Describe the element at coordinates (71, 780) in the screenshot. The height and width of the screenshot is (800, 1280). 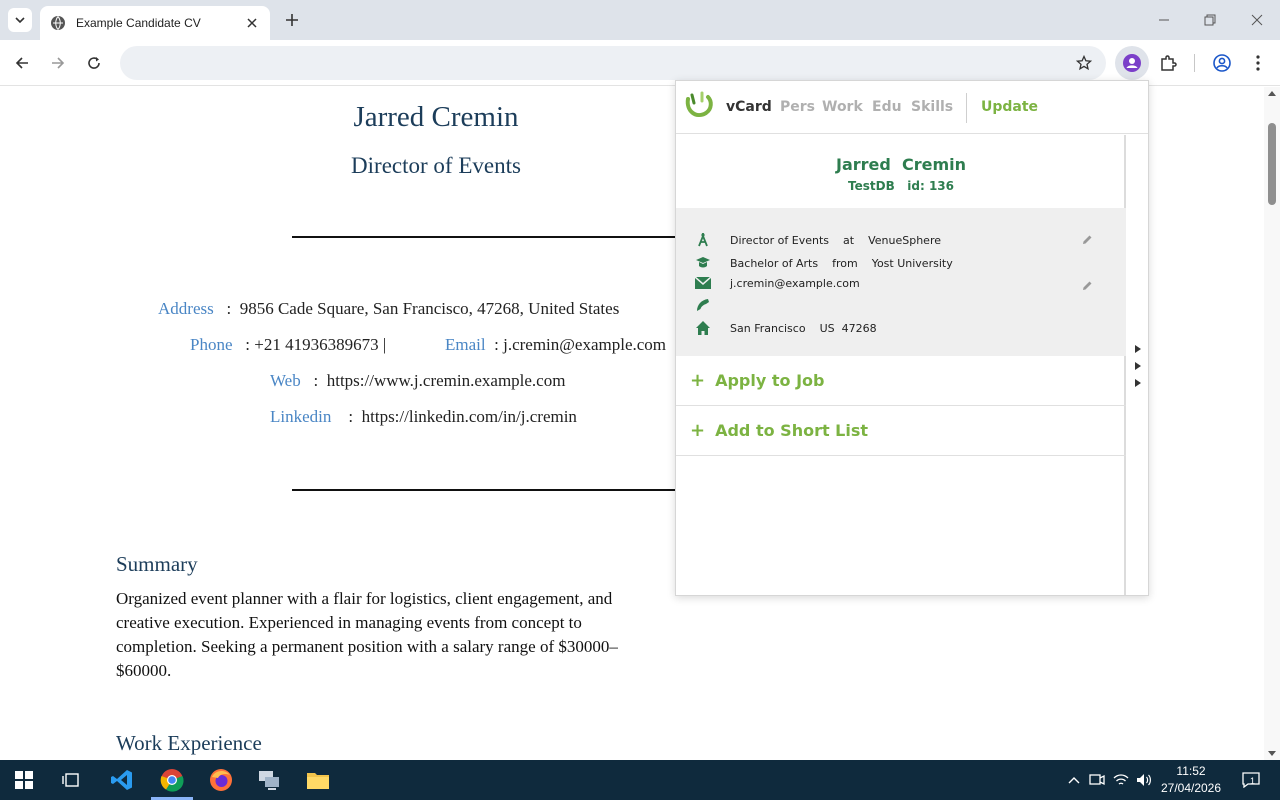
I see `task-view-button` at that location.